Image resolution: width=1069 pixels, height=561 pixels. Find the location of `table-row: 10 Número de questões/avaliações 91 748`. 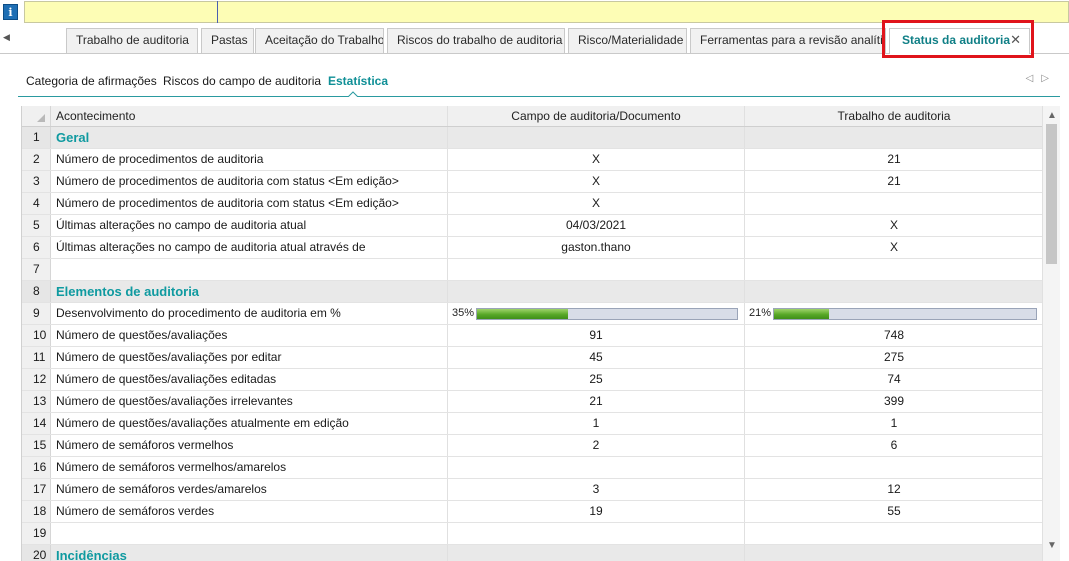

table-row: 10 Número de questões/avaliações 91 748 is located at coordinates (532, 336).